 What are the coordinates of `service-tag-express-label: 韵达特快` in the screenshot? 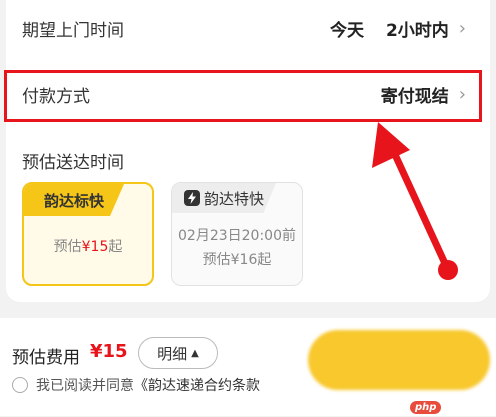 It's located at (233, 198).